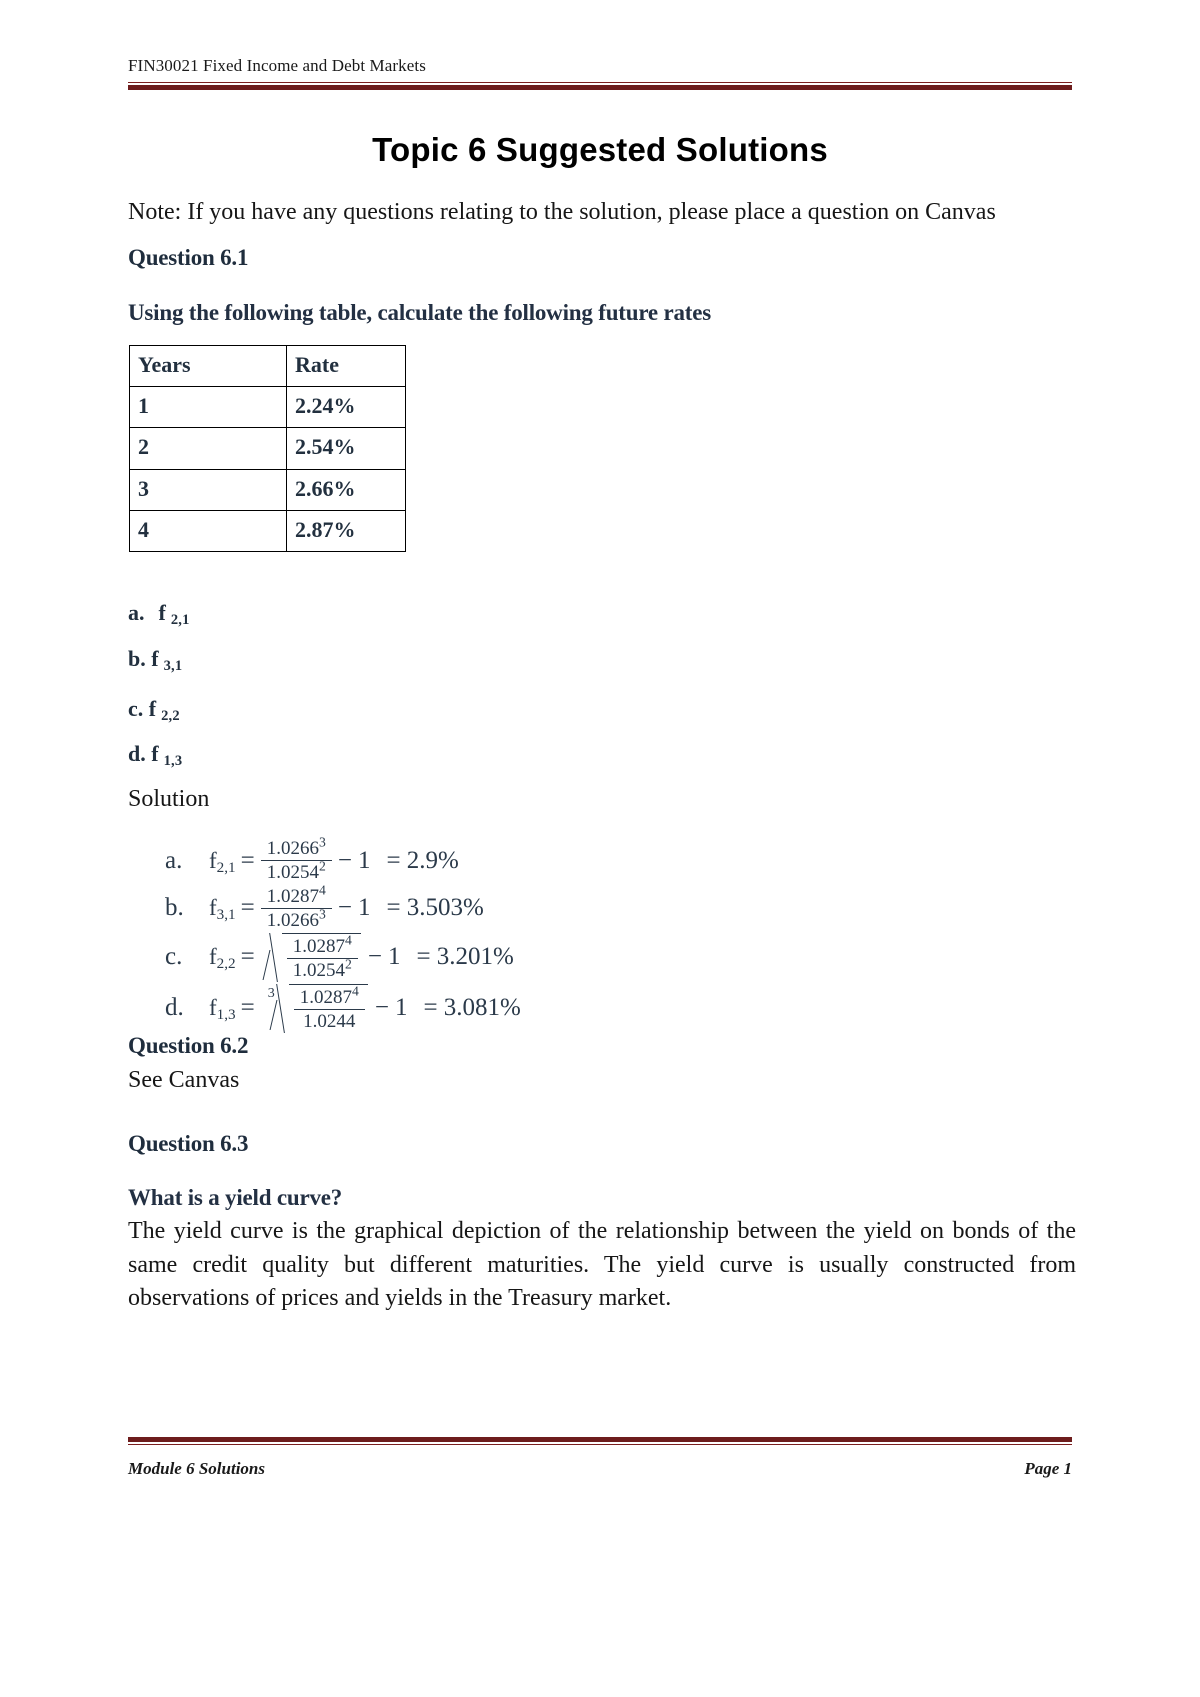 This screenshot has width=1200, height=1697. Describe the element at coordinates (600, 1439) in the screenshot. I see `footer-rule-thick` at that location.